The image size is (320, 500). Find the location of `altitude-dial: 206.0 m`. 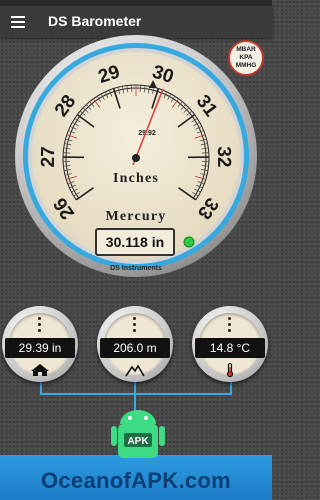

altitude-dial: 206.0 m is located at coordinates (135, 344).